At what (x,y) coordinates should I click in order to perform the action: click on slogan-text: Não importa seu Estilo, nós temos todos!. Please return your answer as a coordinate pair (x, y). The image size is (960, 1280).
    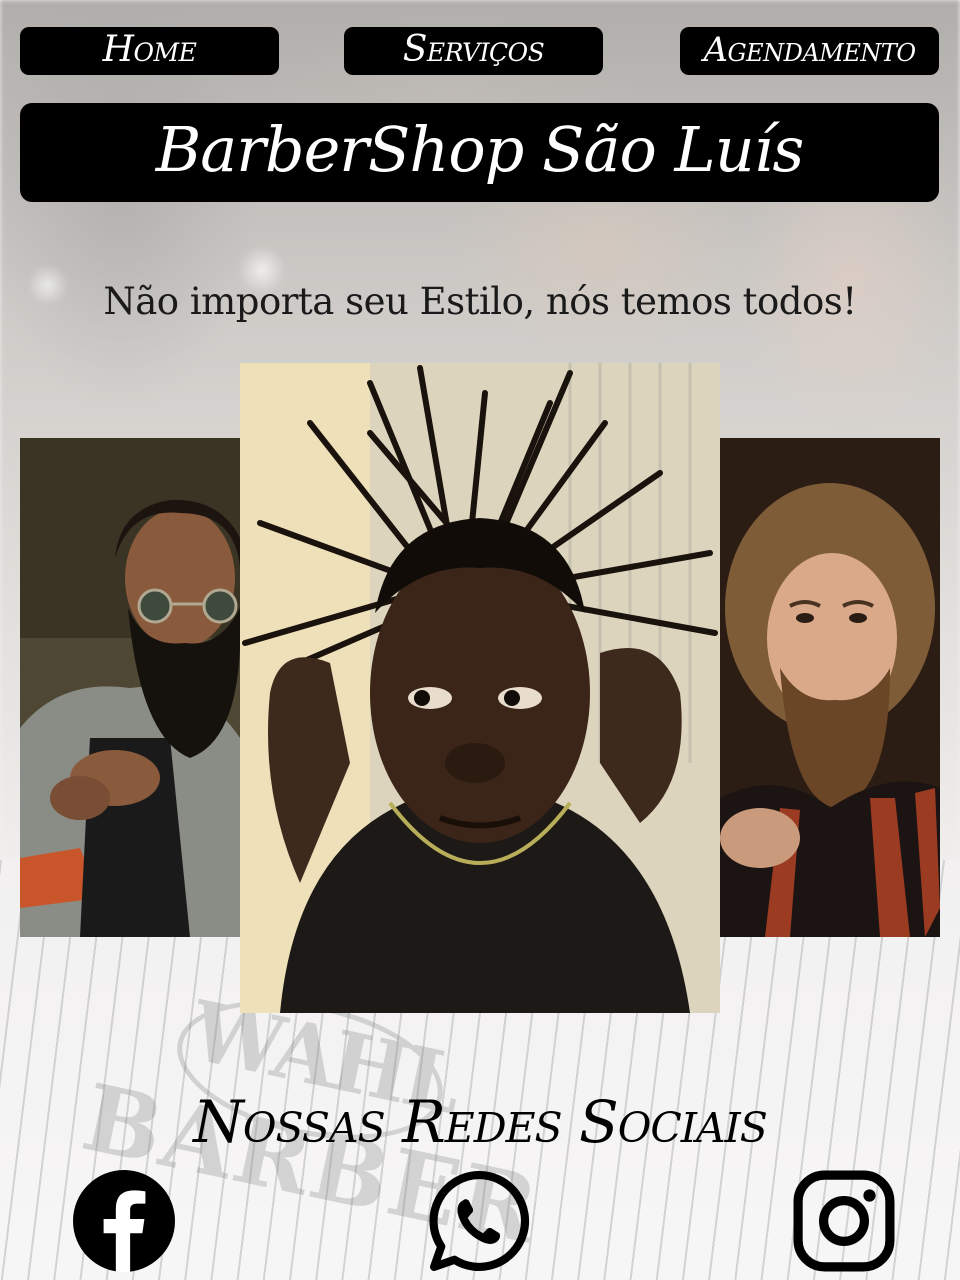
    Looking at the image, I should click on (480, 301).